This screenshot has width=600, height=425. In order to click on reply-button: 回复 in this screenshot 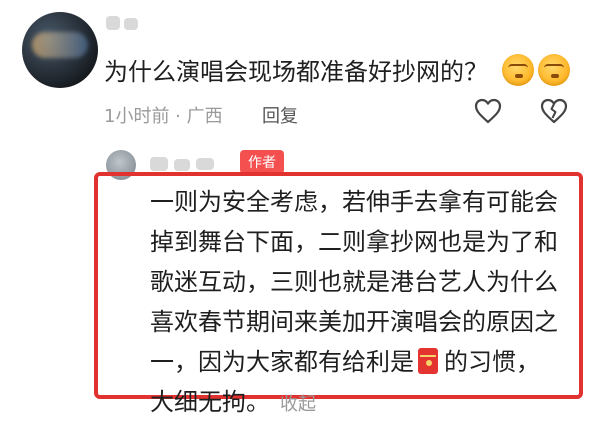, I will do `click(280, 115)`.